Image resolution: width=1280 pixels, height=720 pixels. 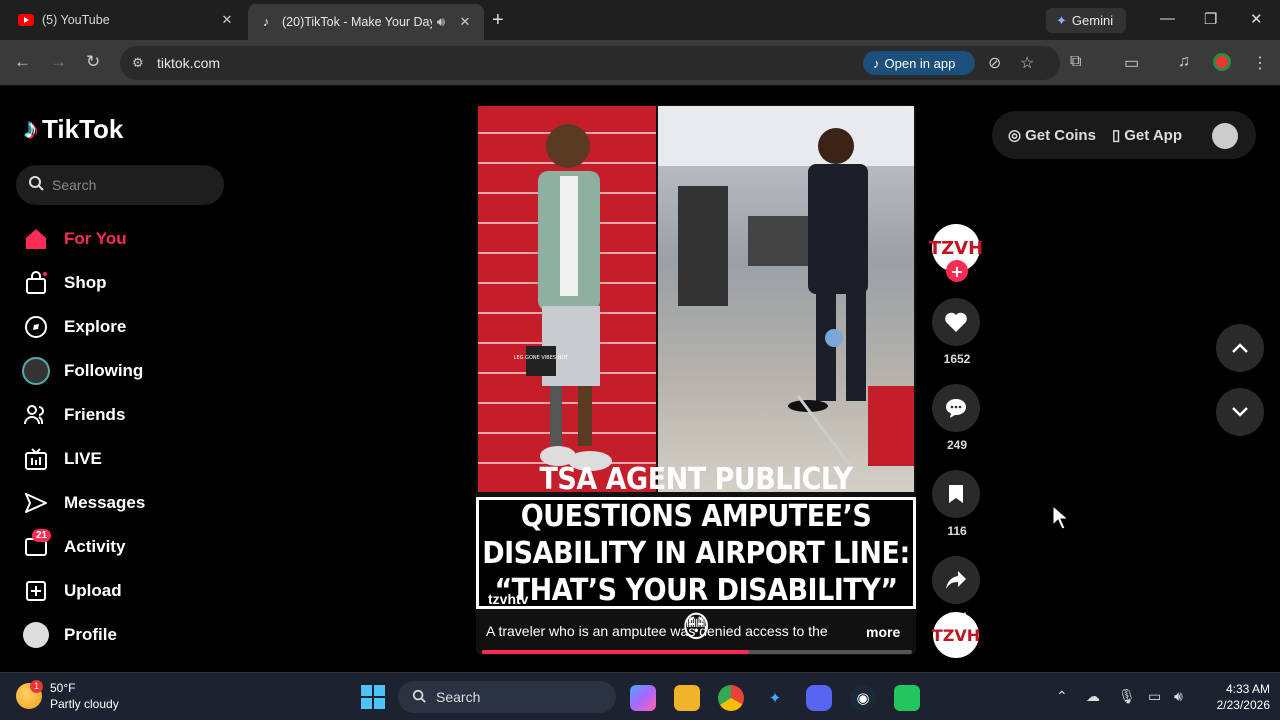 I want to click on sidebar-item-following: Following, so click(x=132, y=371).